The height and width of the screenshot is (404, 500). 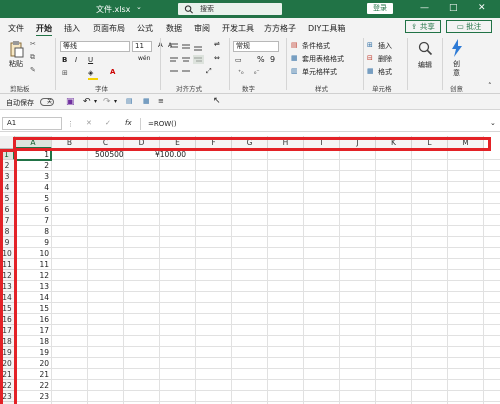 I want to click on edit-group-label: 编辑, so click(x=425, y=65).